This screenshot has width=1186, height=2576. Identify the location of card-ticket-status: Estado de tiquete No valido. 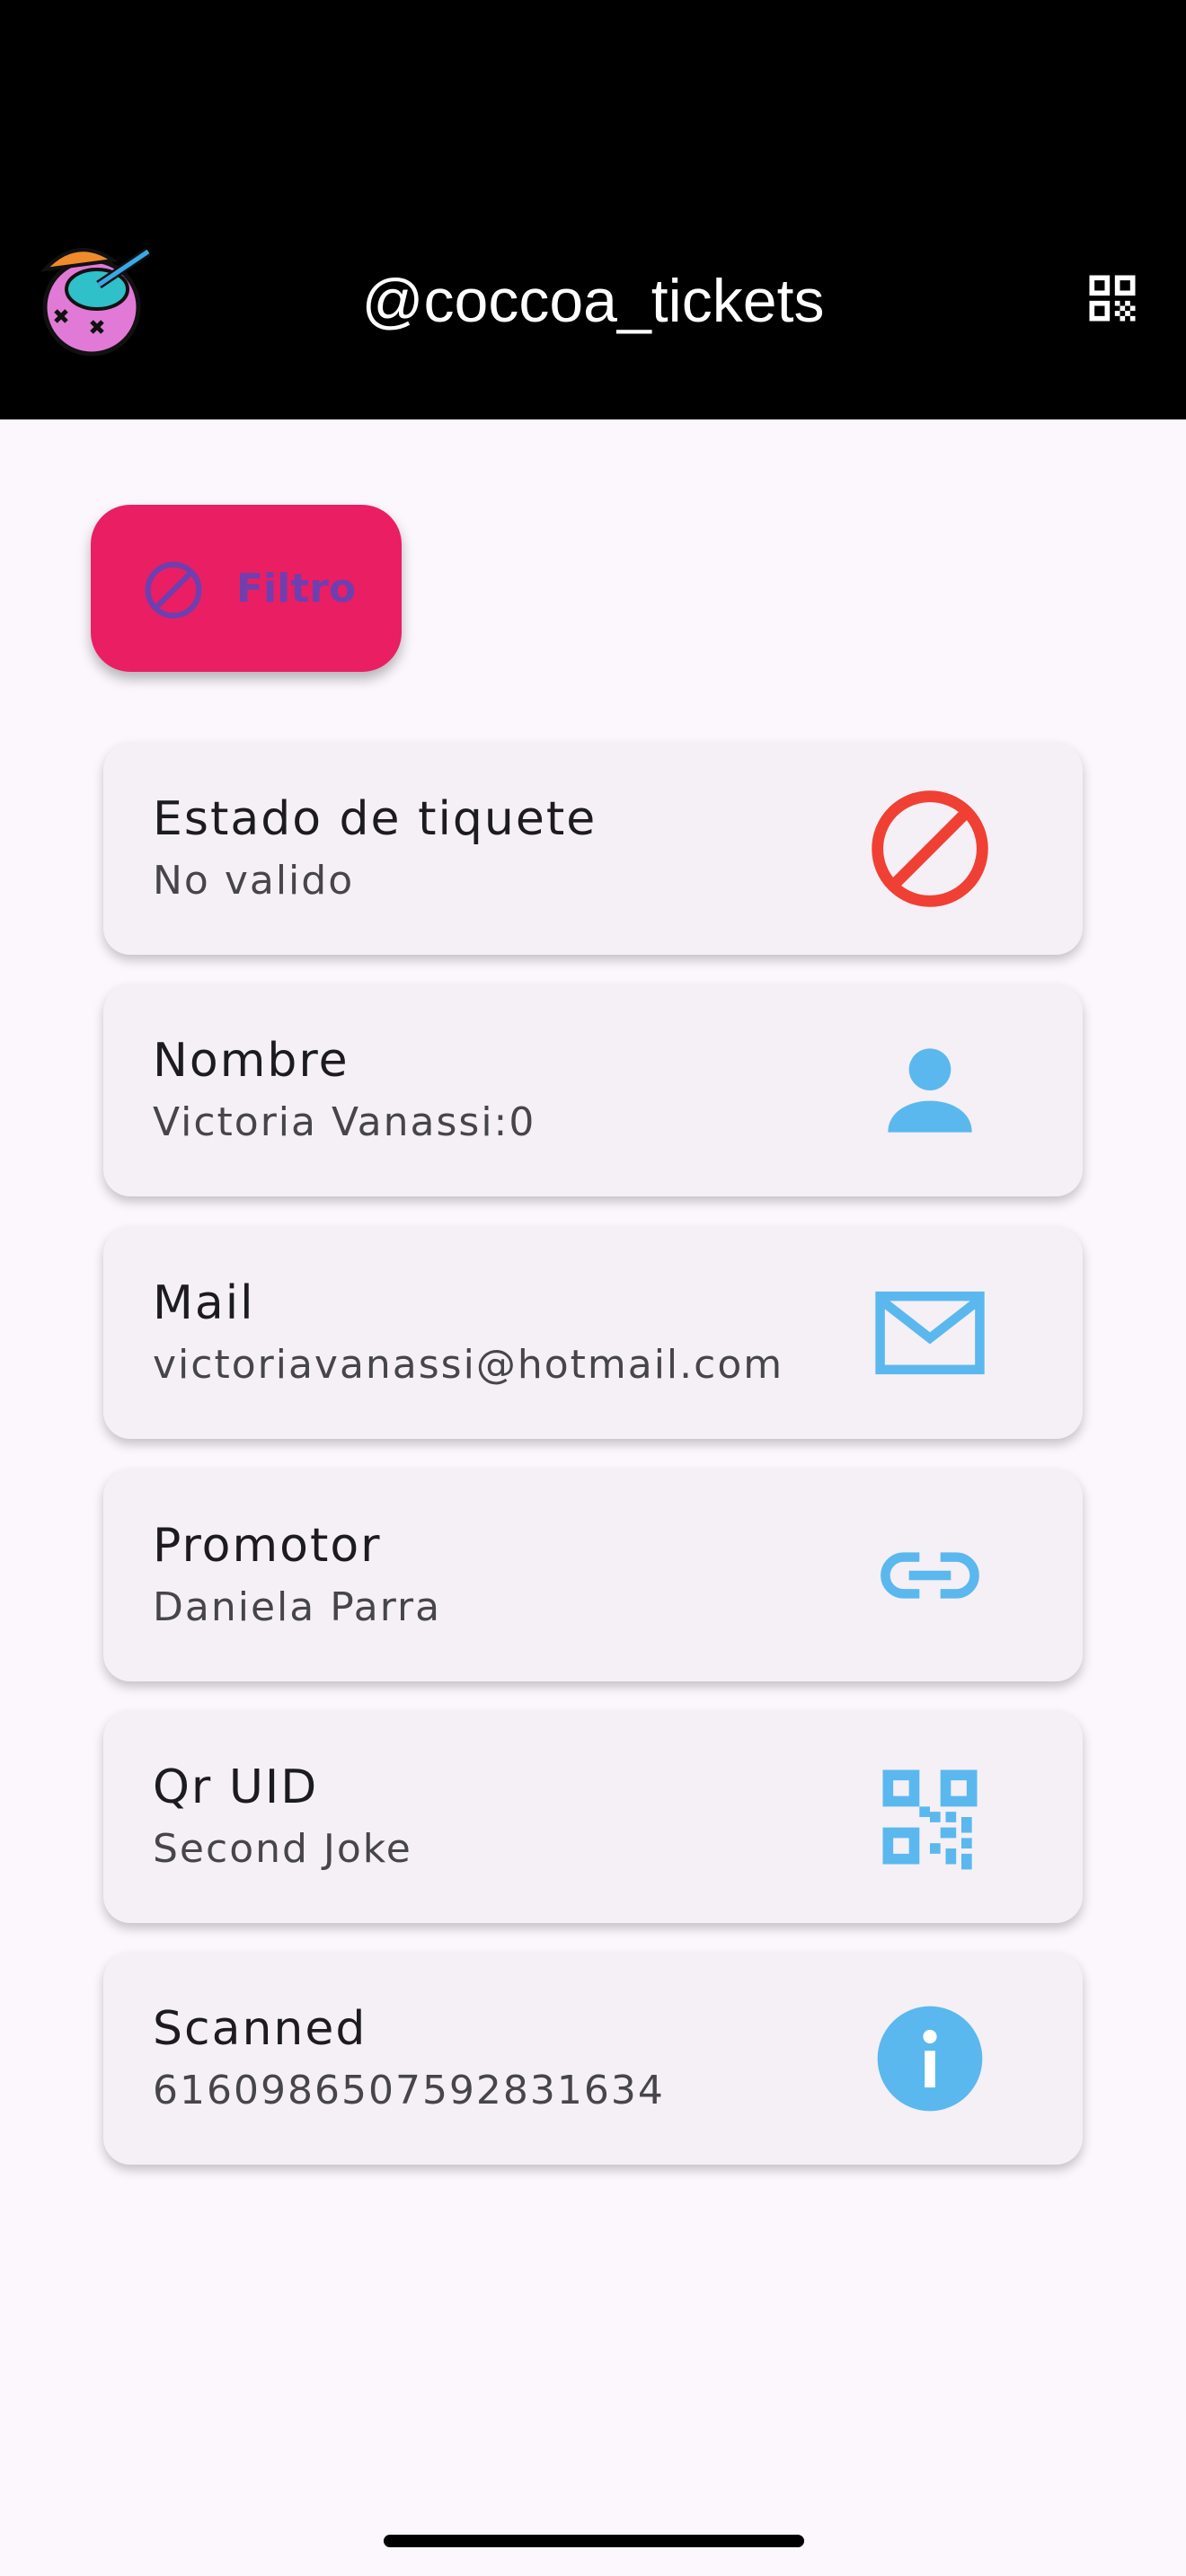
(593, 849).